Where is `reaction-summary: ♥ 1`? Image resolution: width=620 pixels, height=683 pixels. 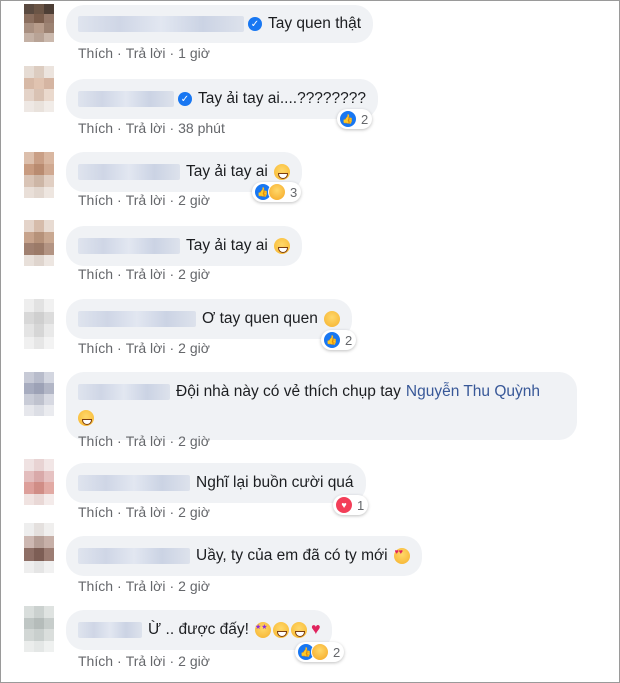 reaction-summary: ♥ 1 is located at coordinates (351, 505).